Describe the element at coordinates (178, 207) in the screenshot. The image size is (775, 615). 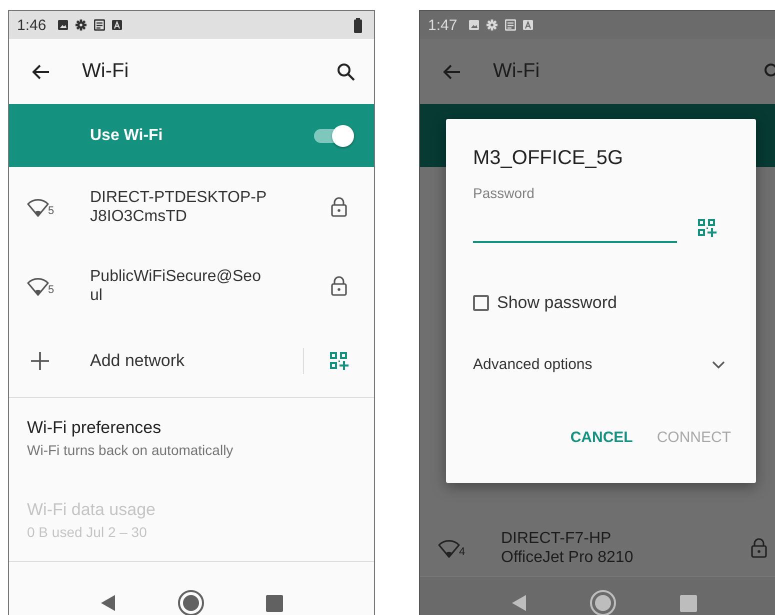
I see `network-name: DIRECT-PTDESKTOP-P J8IO3CmsTD` at that location.